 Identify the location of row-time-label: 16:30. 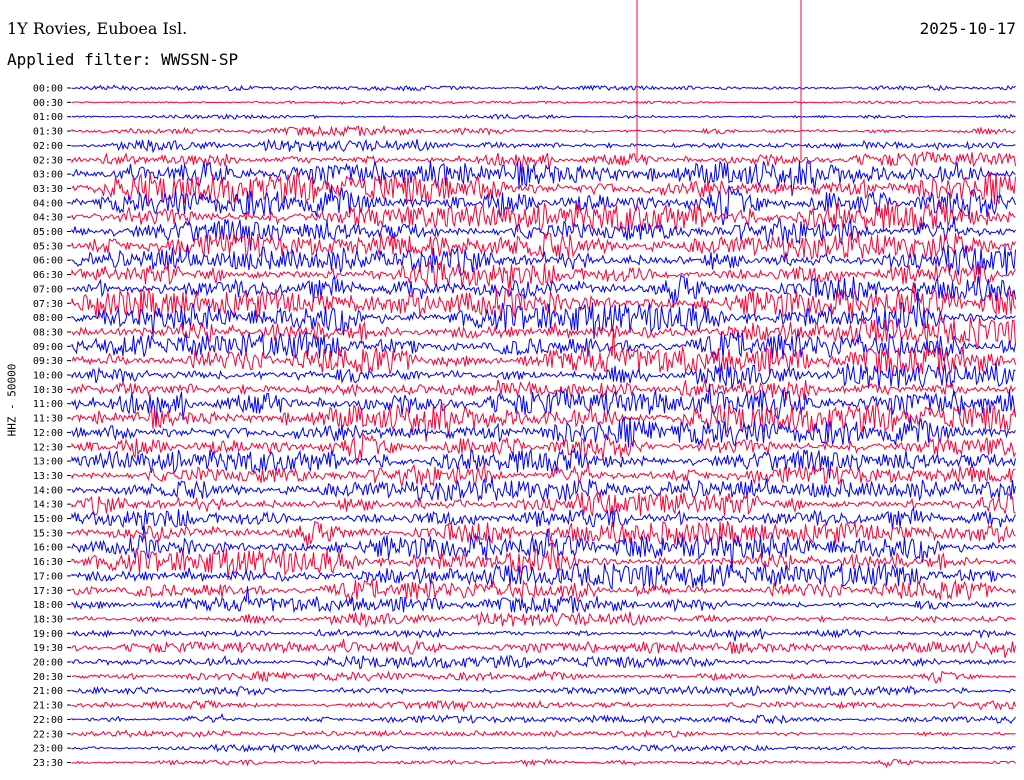
(48, 562).